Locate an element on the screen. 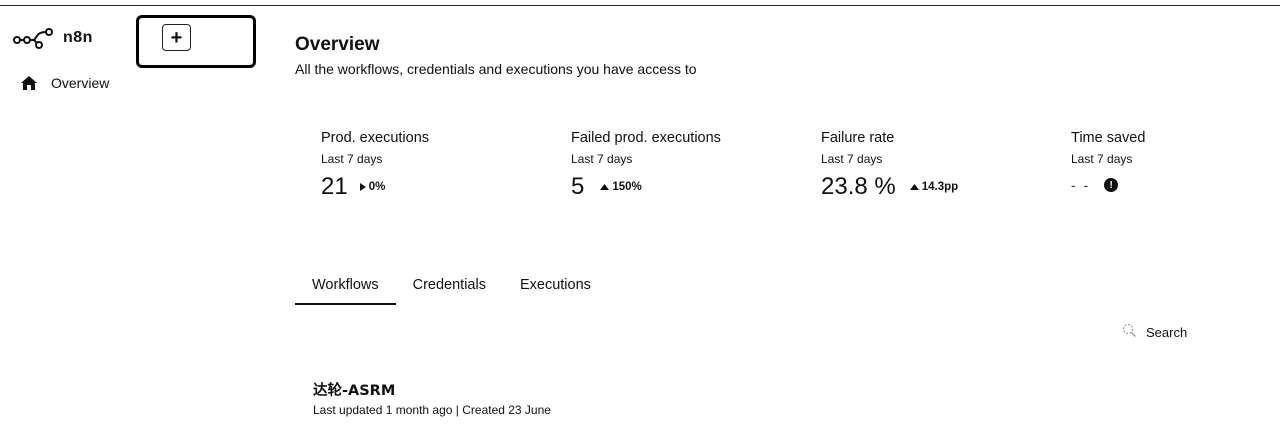  stat-label: Failed prod. executions is located at coordinates (646, 138).